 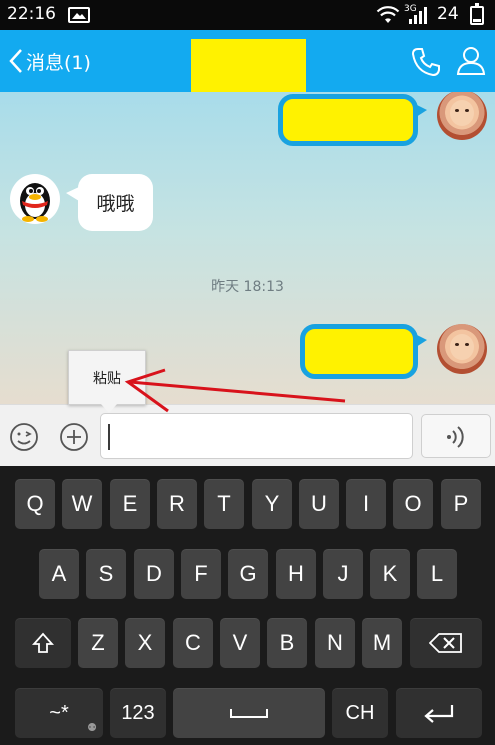 I want to click on language-key-label: CH, so click(x=360, y=712).